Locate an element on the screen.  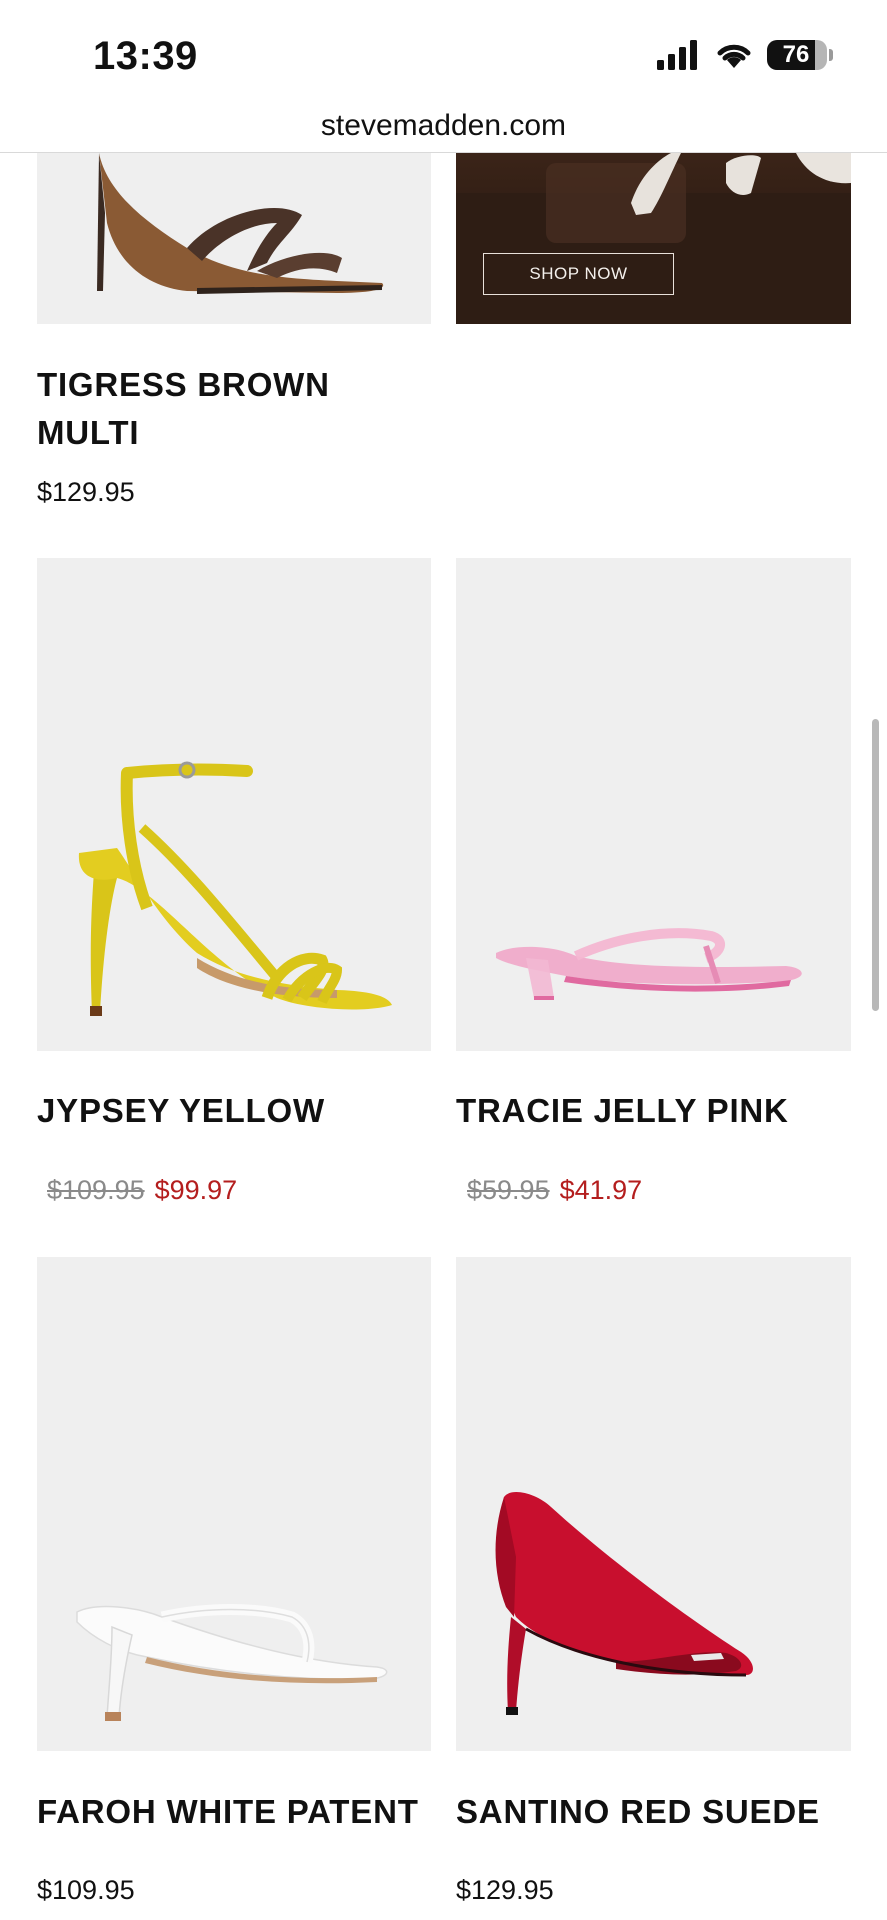
brown-strappy-heel-icon is located at coordinates (240, 223).